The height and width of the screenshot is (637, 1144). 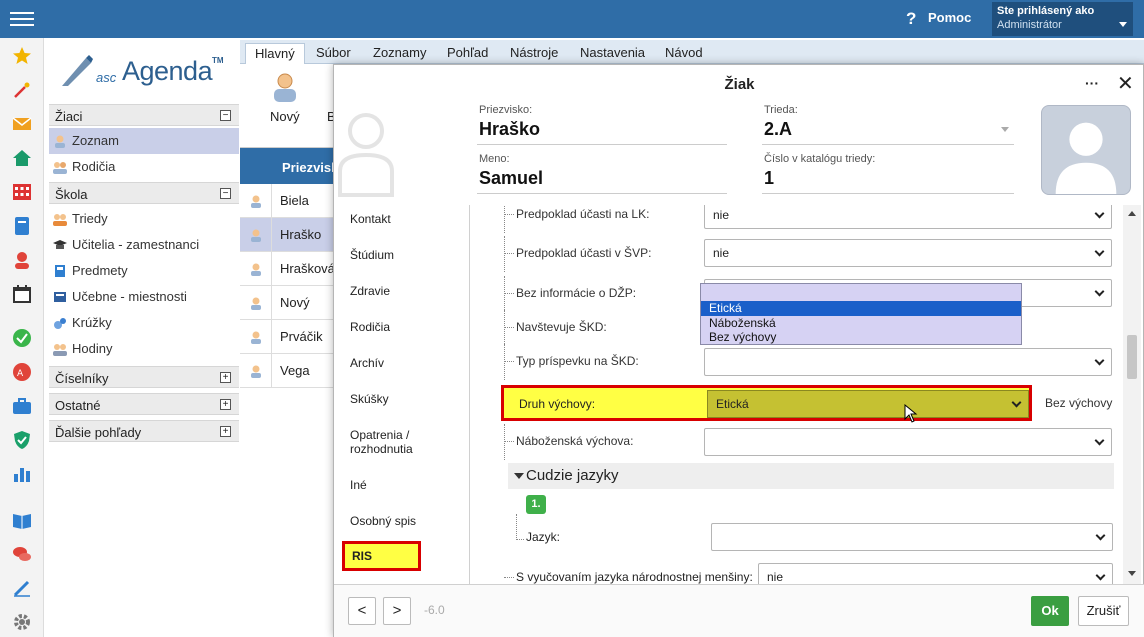 I want to click on tab-navod: Návod, so click(x=684, y=53).